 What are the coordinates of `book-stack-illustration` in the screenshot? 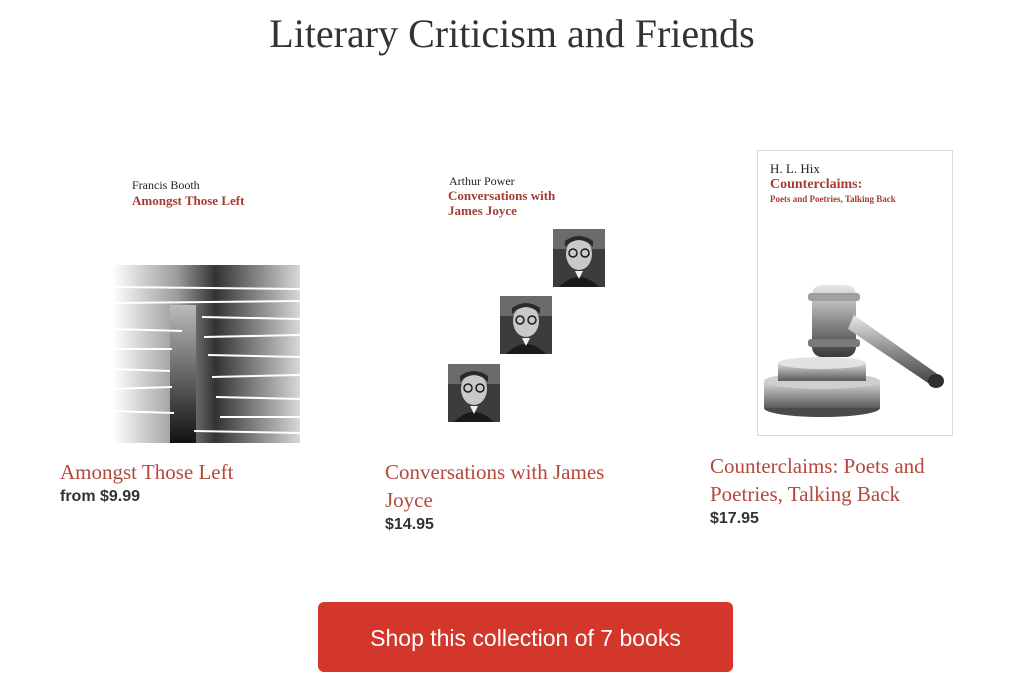 It's located at (206, 354).